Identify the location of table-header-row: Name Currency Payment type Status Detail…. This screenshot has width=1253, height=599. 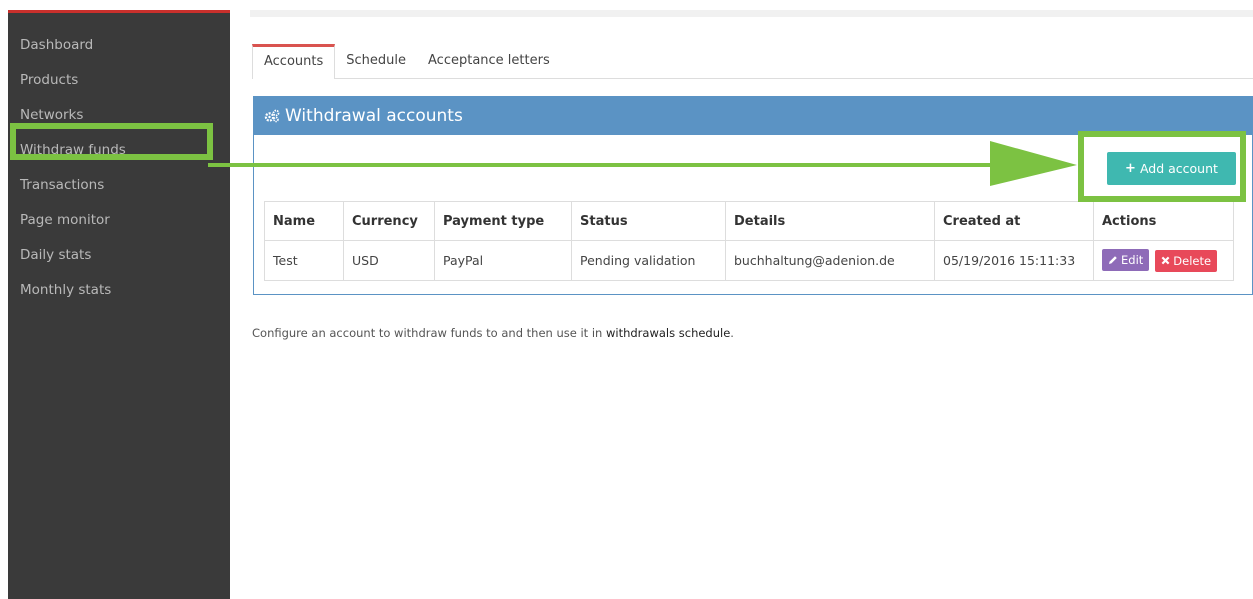
(749, 221).